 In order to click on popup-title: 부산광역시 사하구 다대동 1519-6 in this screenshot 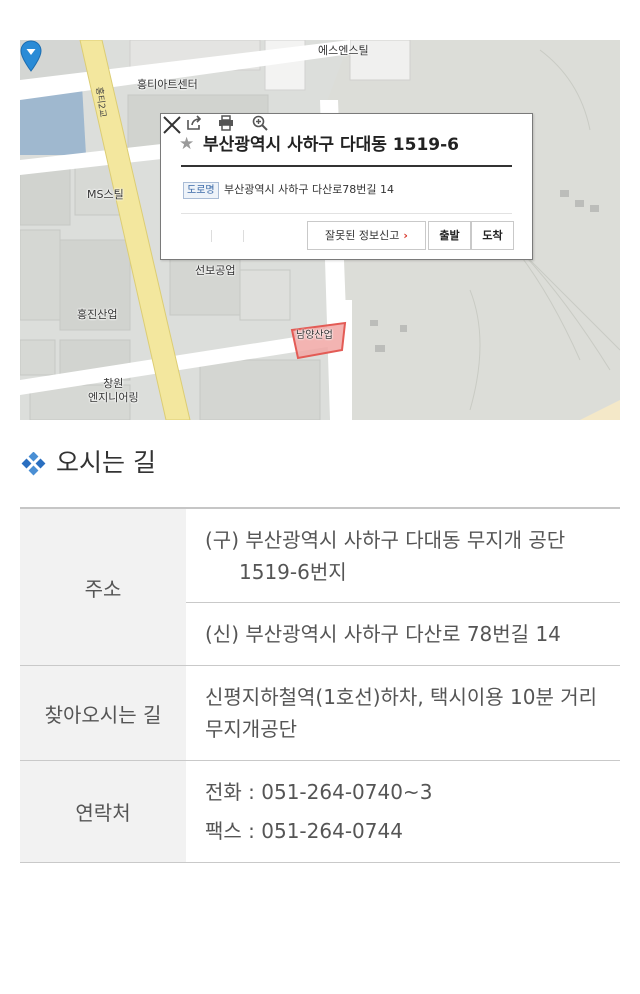, I will do `click(331, 145)`.